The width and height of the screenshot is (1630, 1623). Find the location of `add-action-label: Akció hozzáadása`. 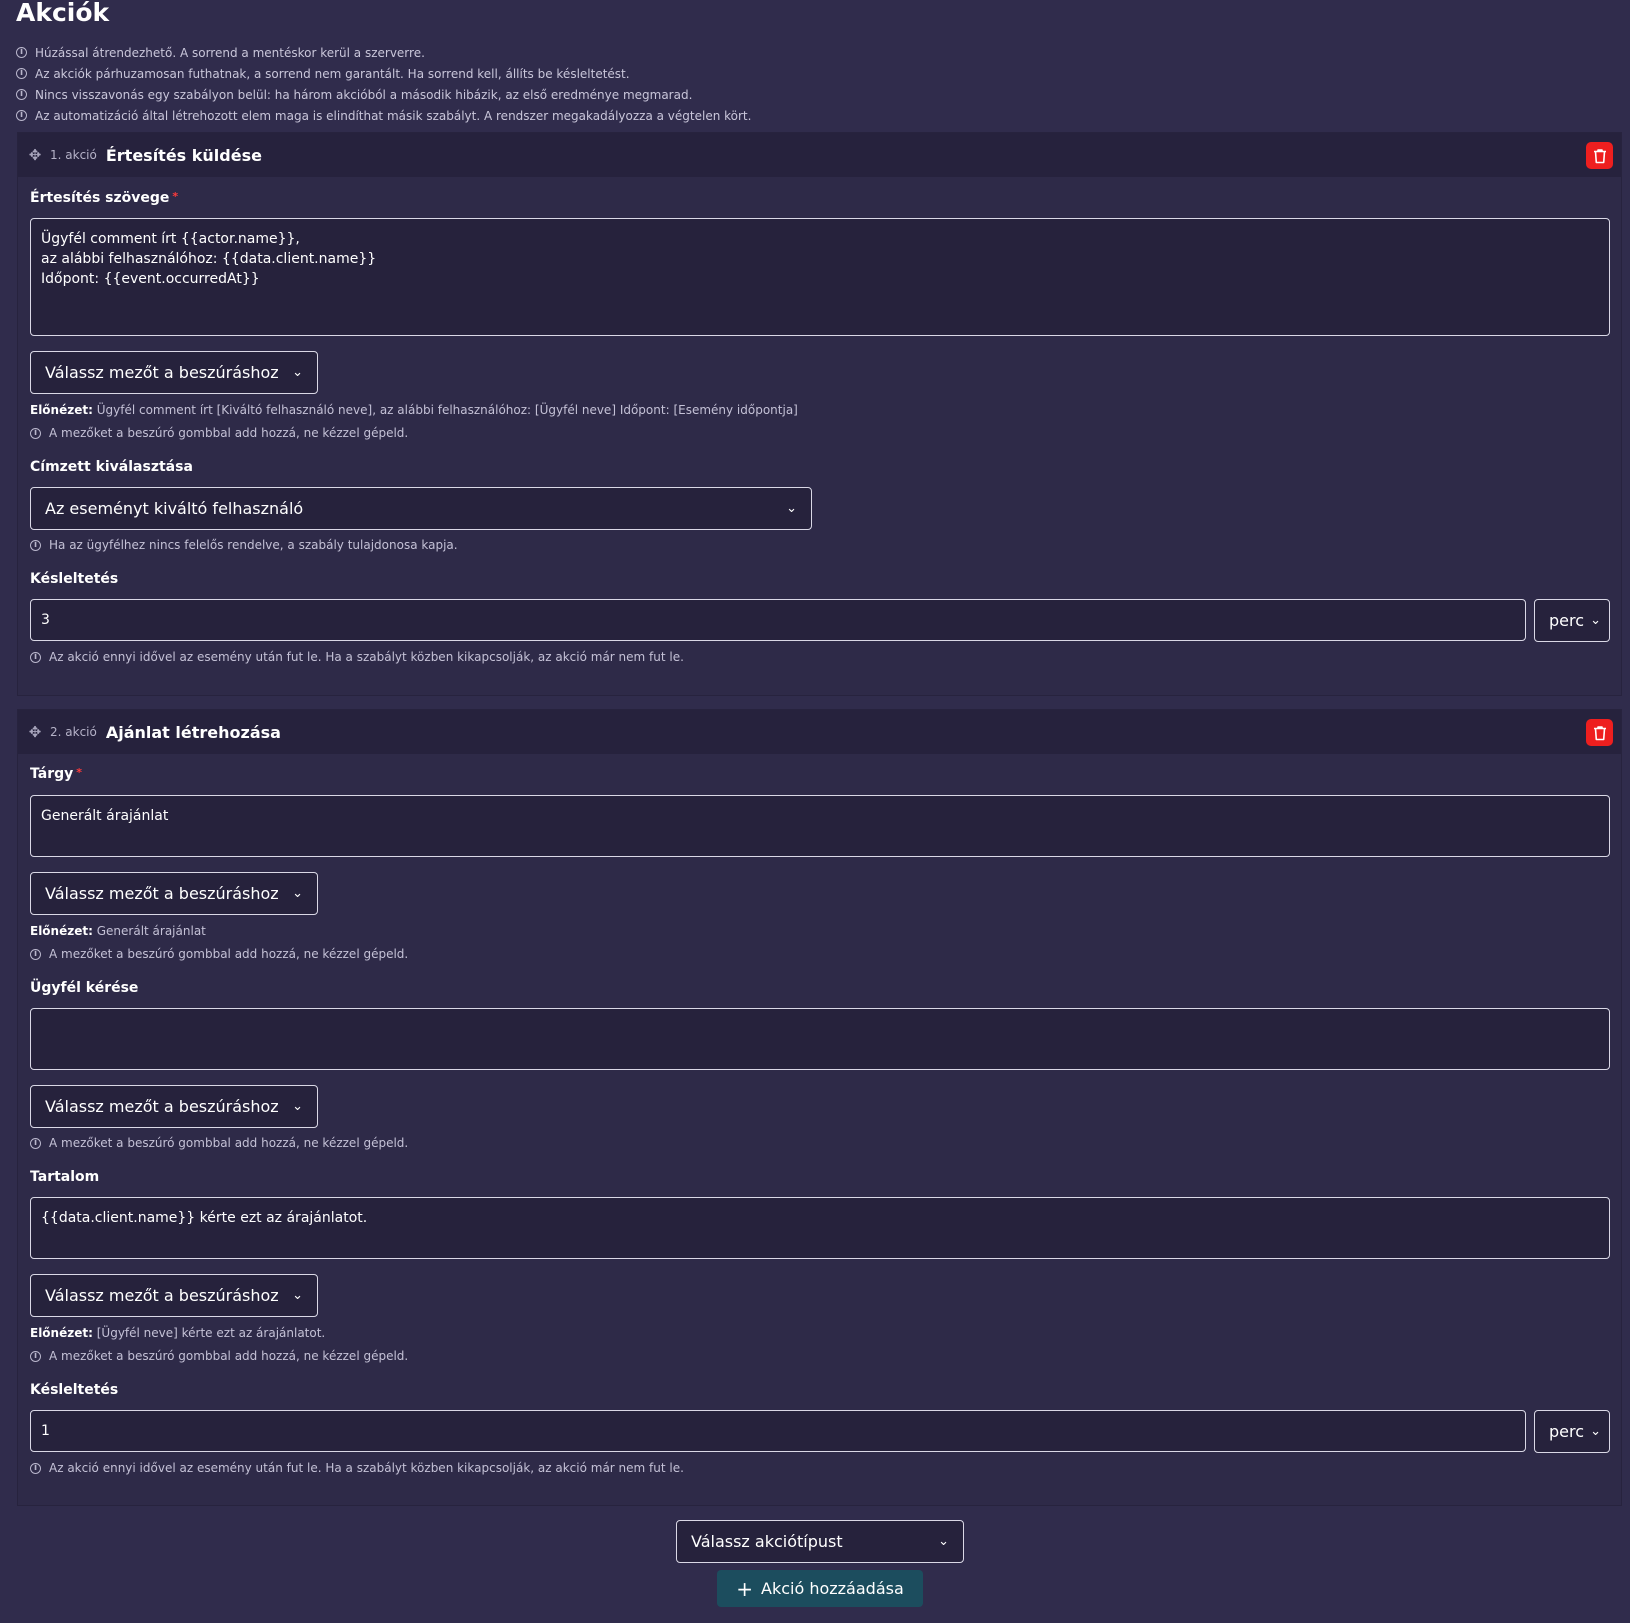

add-action-label: Akció hozzáadása is located at coordinates (832, 1588).